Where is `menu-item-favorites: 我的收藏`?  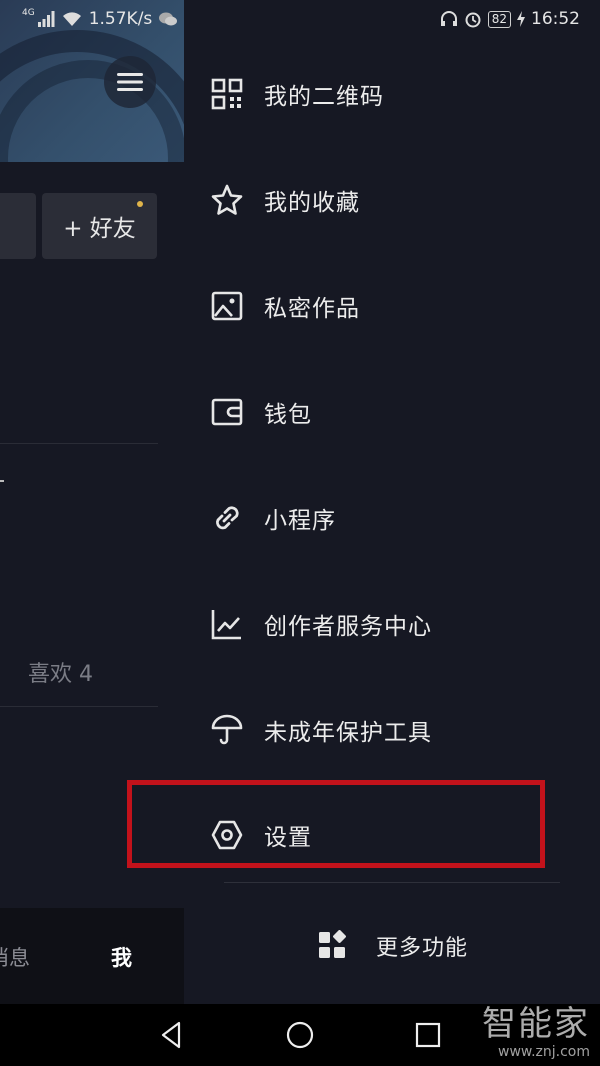
menu-item-favorites: 我的收藏 is located at coordinates (392, 200).